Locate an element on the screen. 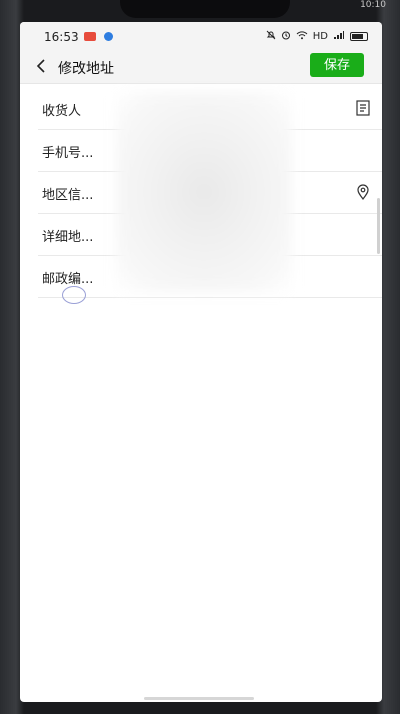  home-indicator is located at coordinates (199, 698).